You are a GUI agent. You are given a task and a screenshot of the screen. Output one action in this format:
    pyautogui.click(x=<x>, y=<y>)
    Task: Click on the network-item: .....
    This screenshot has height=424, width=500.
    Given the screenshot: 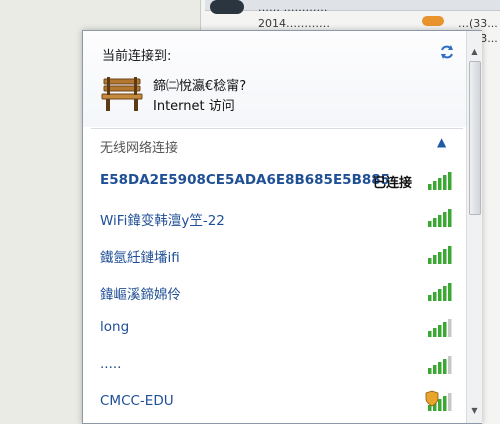 What is the action you would take?
    pyautogui.click(x=277, y=365)
    